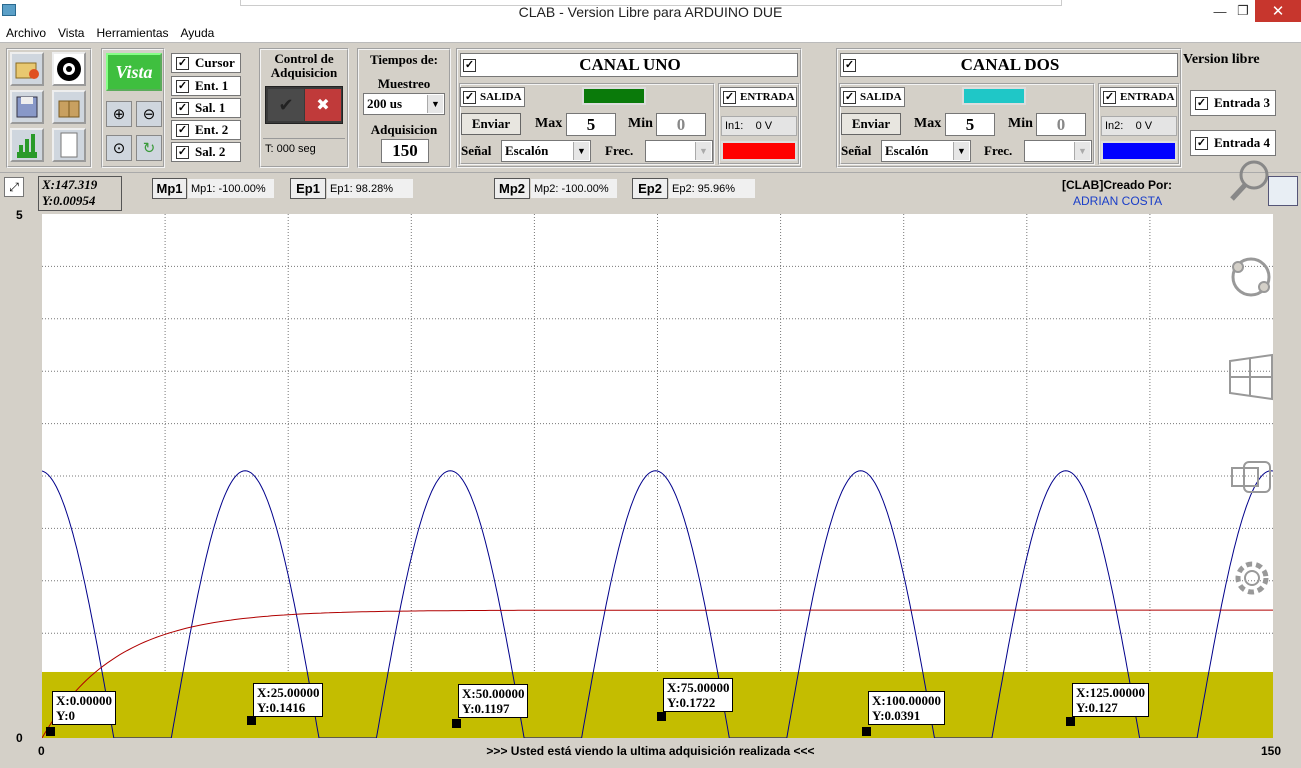 Image resolution: width=1301 pixels, height=768 pixels. I want to click on cursor-label: X:125.00000 Y:0.127, so click(1110, 700).